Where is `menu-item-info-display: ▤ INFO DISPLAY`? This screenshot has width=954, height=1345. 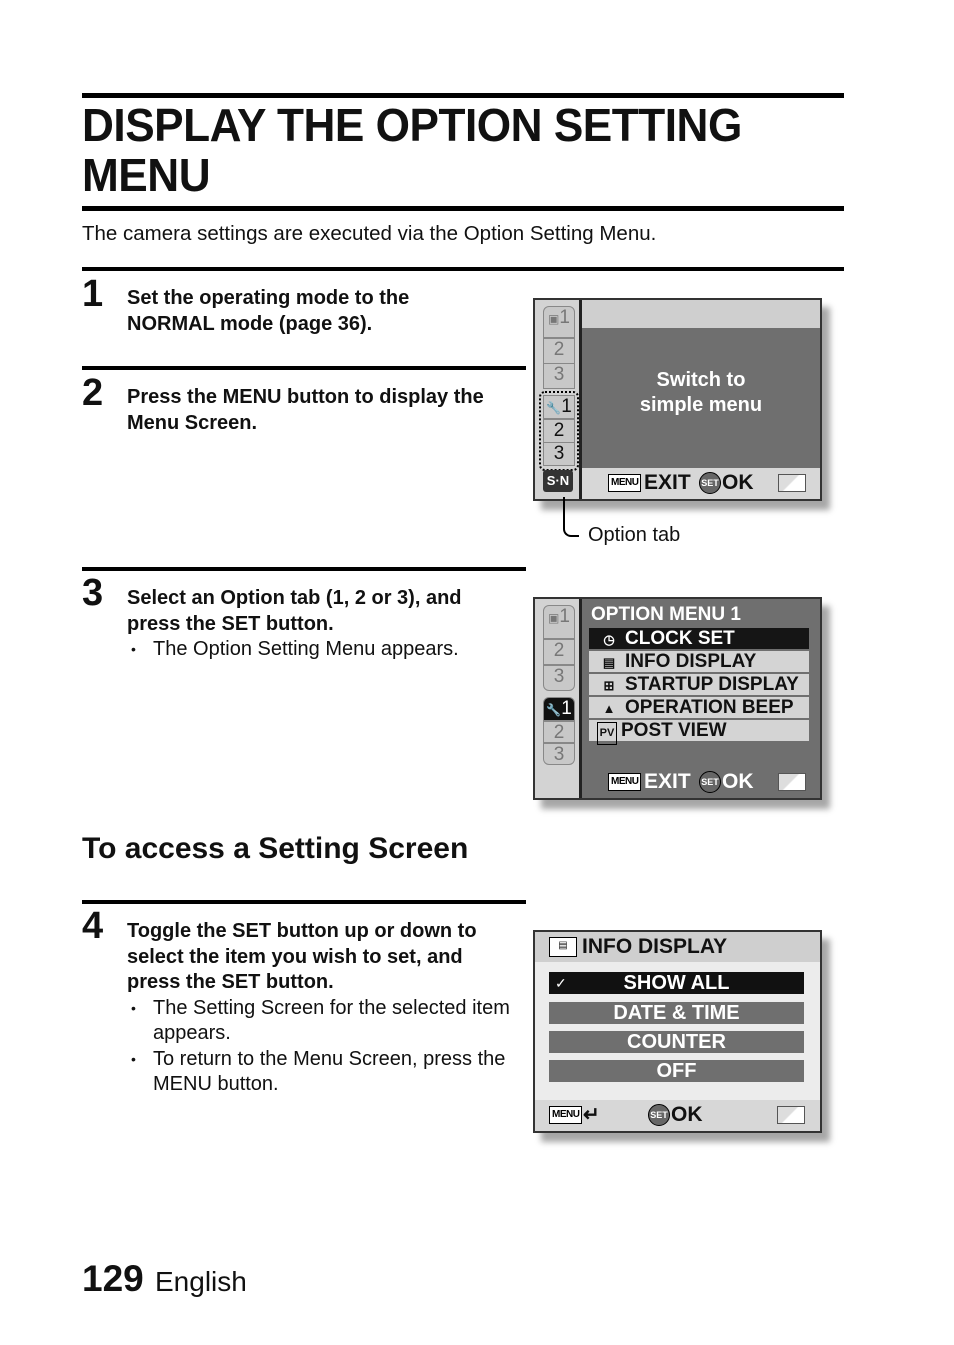
menu-item-info-display: ▤ INFO DISPLAY is located at coordinates (699, 661).